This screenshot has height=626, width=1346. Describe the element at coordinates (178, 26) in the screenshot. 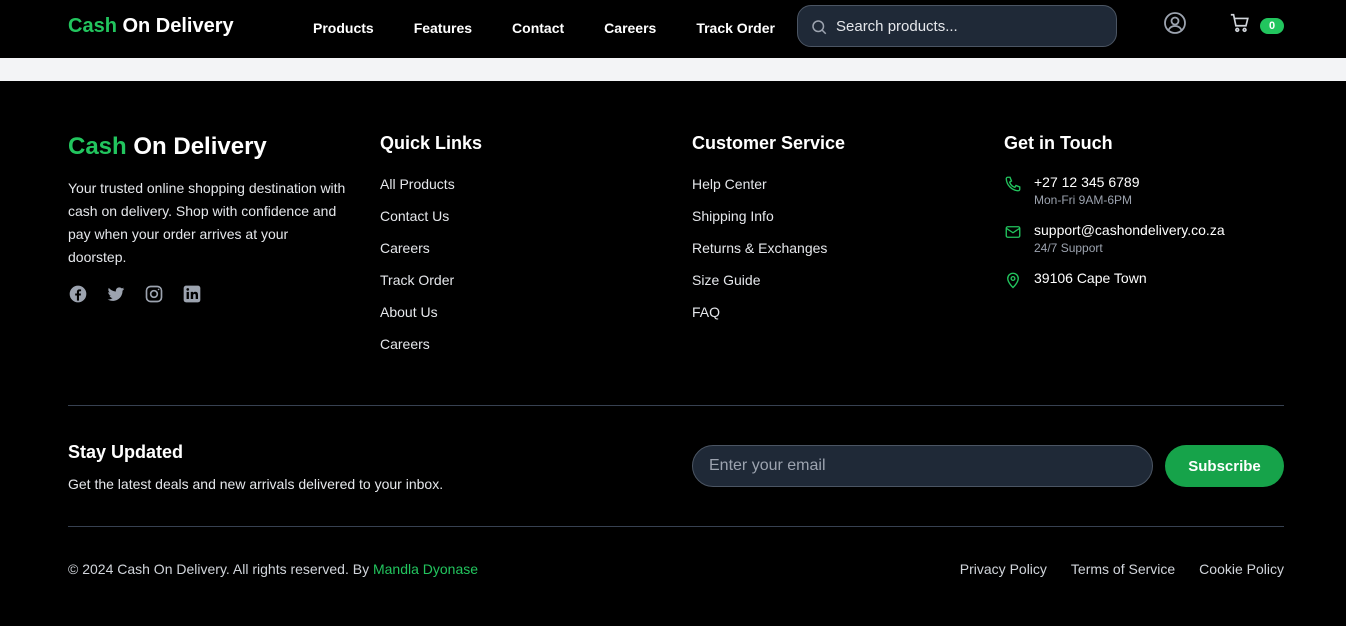

I see `brand-logo-part2: On Delivery` at that location.